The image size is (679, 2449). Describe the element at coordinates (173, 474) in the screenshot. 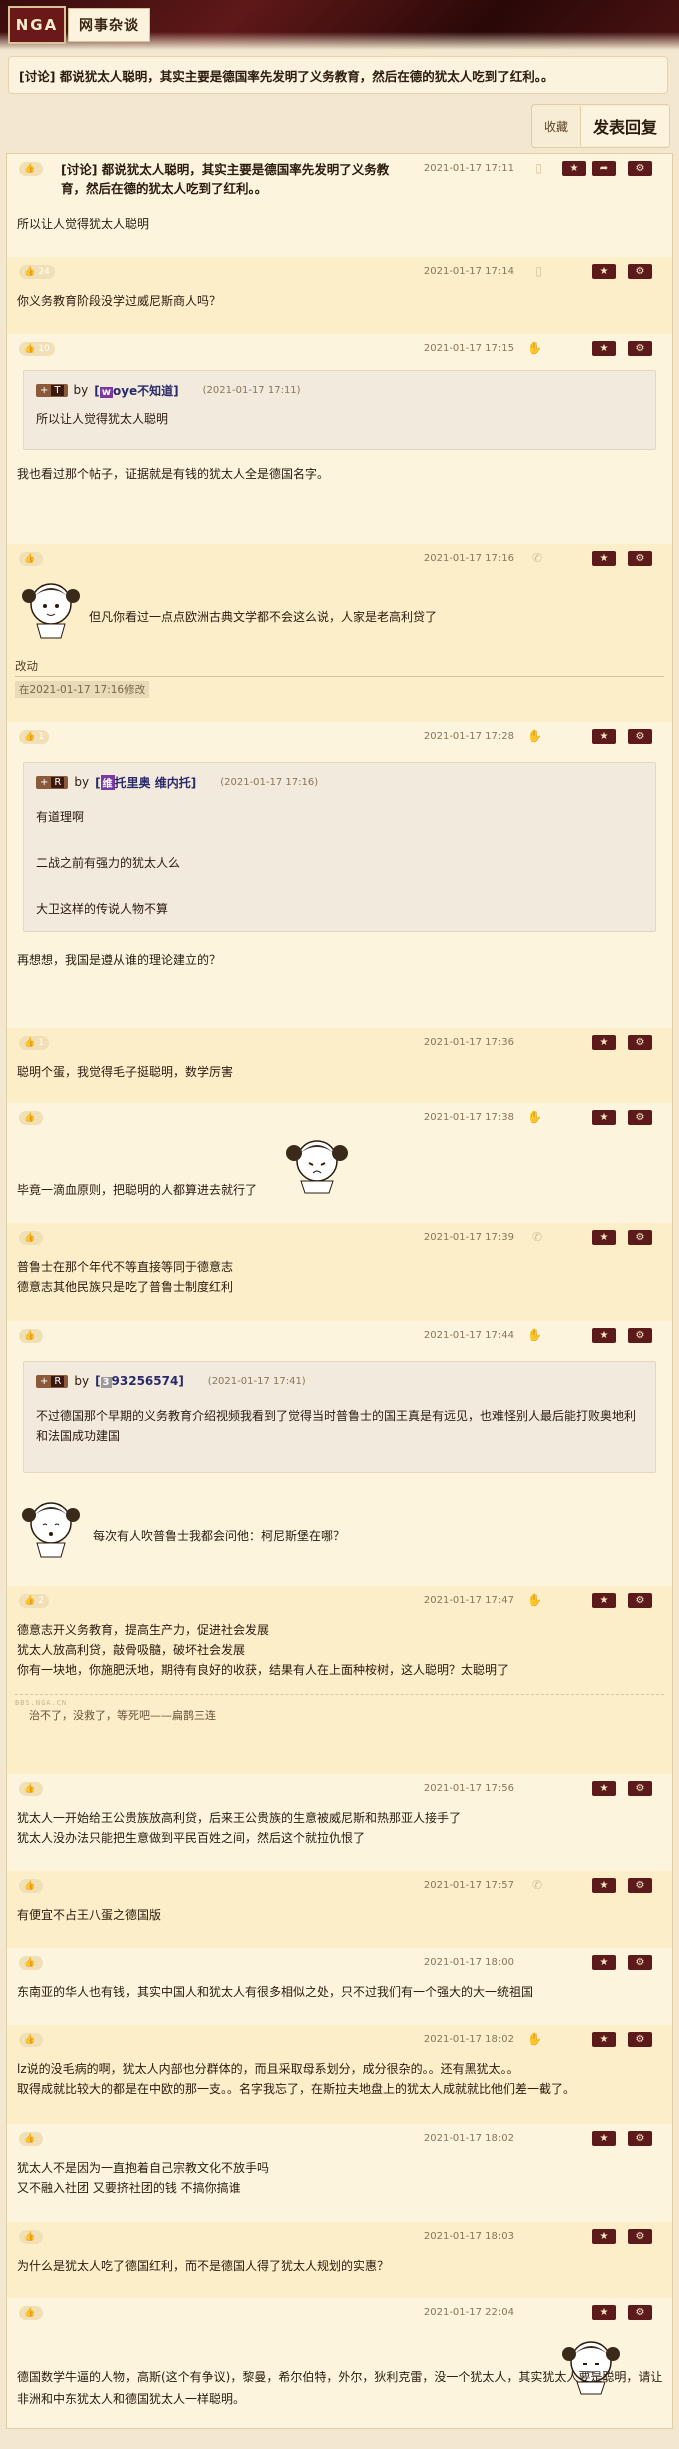

I see `post-body-line: 我也看过那个帖子，证据就是有钱的犹太人全是德国名字。` at that location.